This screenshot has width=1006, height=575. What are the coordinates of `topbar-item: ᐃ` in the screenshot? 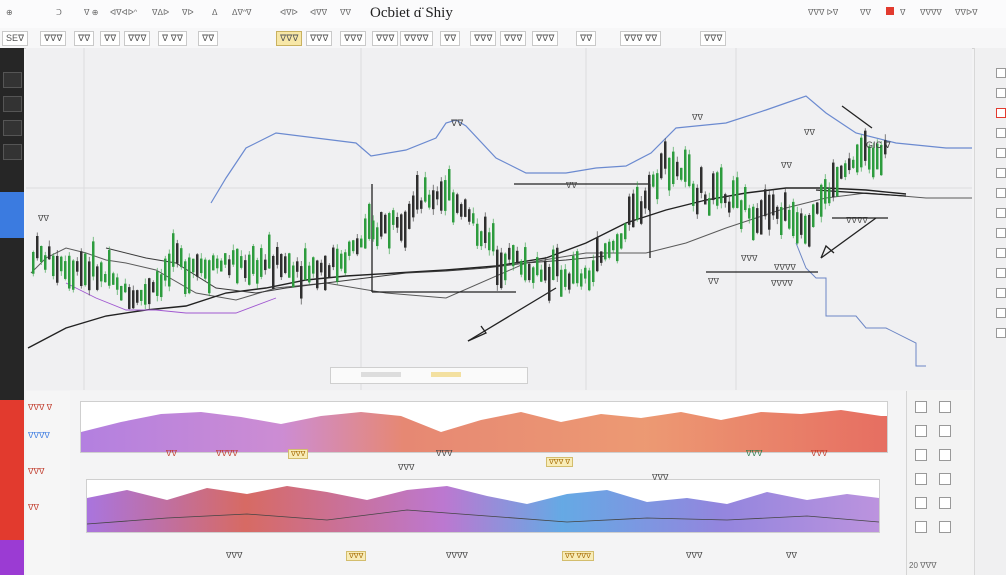 It's located at (214, 12).